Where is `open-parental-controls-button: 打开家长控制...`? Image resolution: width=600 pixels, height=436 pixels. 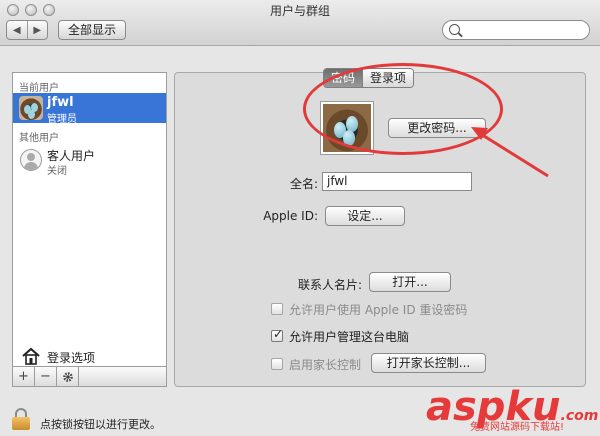 open-parental-controls-button: 打开家长控制... is located at coordinates (428, 363).